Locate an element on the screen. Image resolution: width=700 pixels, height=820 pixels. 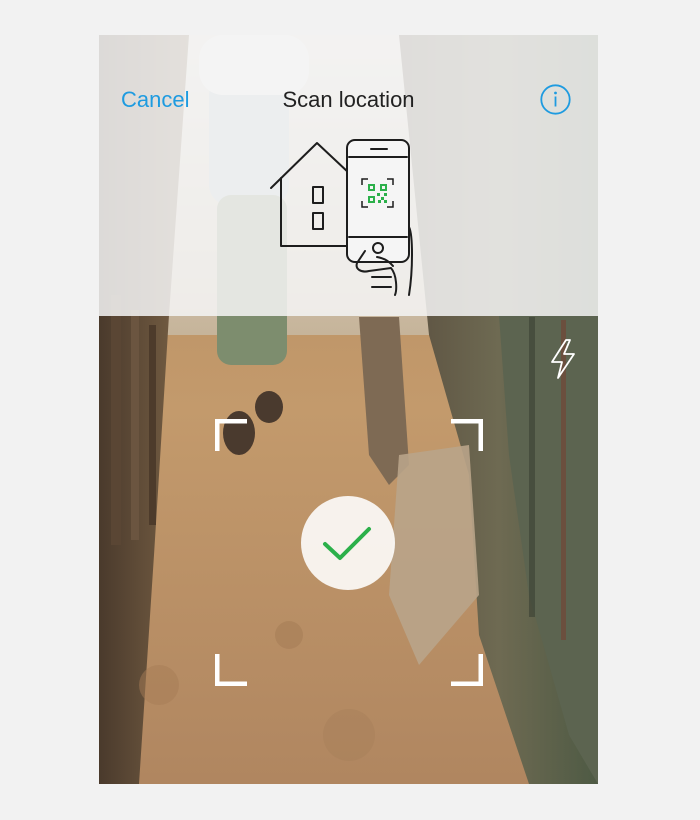
flash-icon is located at coordinates (563, 359).